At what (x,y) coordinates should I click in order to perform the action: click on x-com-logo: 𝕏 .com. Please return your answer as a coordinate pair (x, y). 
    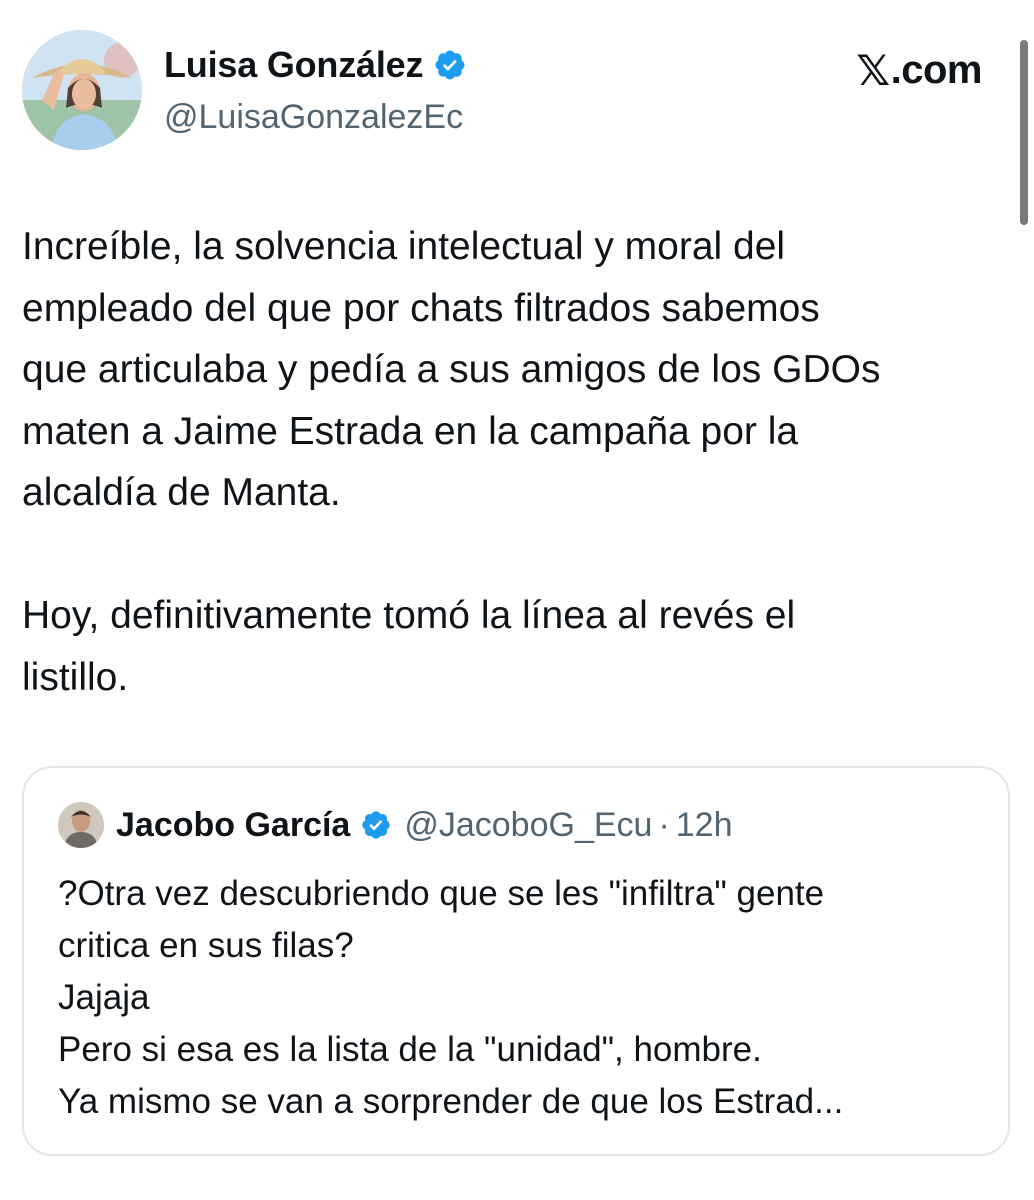
    Looking at the image, I should click on (919, 70).